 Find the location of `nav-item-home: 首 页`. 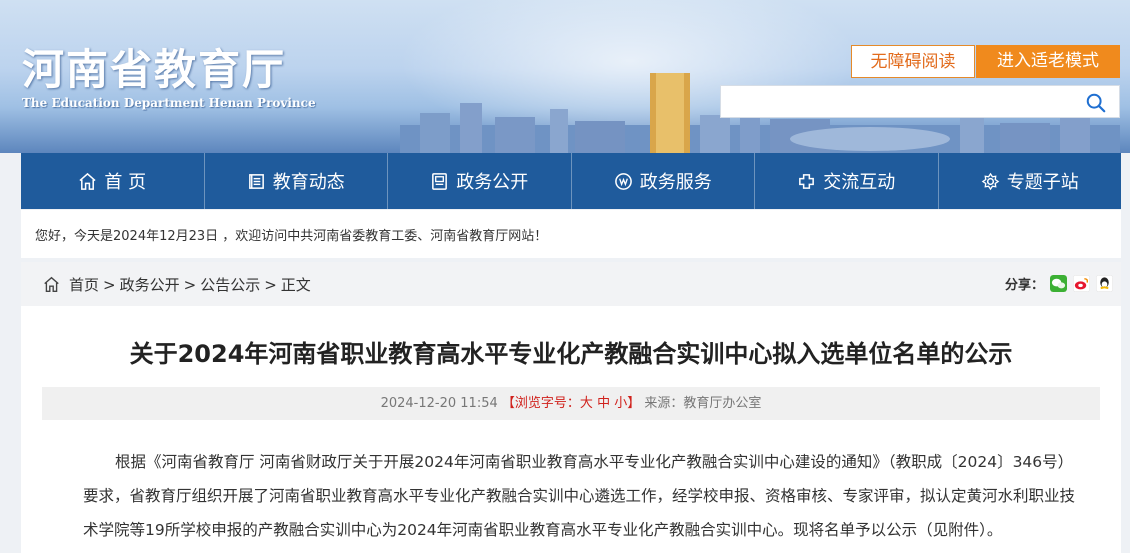

nav-item-home: 首 页 is located at coordinates (113, 181).